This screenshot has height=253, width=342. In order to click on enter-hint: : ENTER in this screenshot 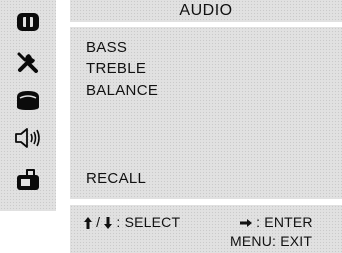, I will do `click(276, 222)`.